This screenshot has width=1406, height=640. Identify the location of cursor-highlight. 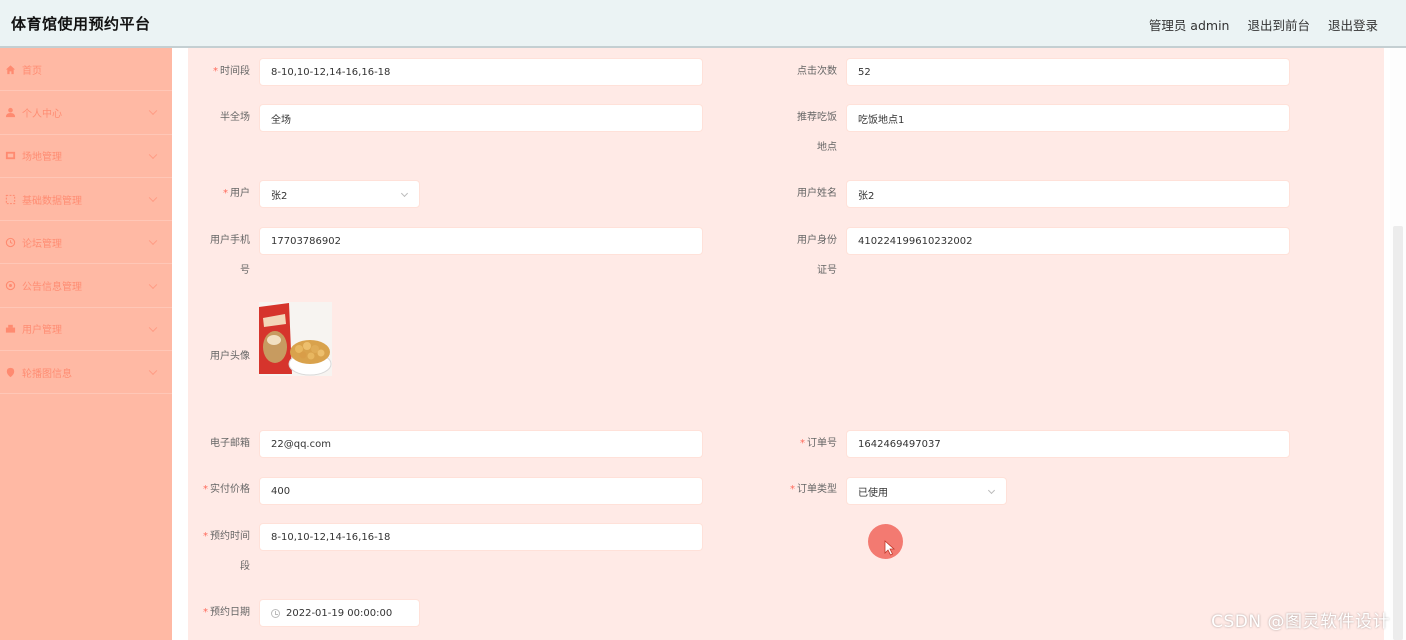
(885, 541).